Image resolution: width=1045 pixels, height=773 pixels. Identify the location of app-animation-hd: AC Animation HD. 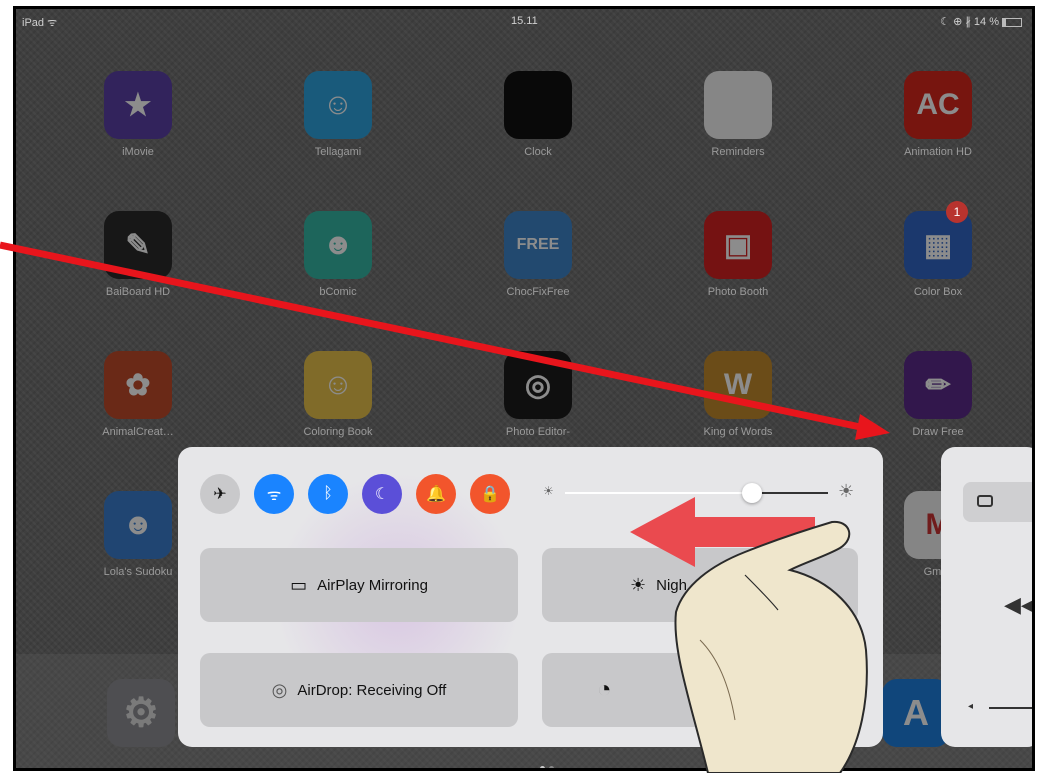
(938, 114).